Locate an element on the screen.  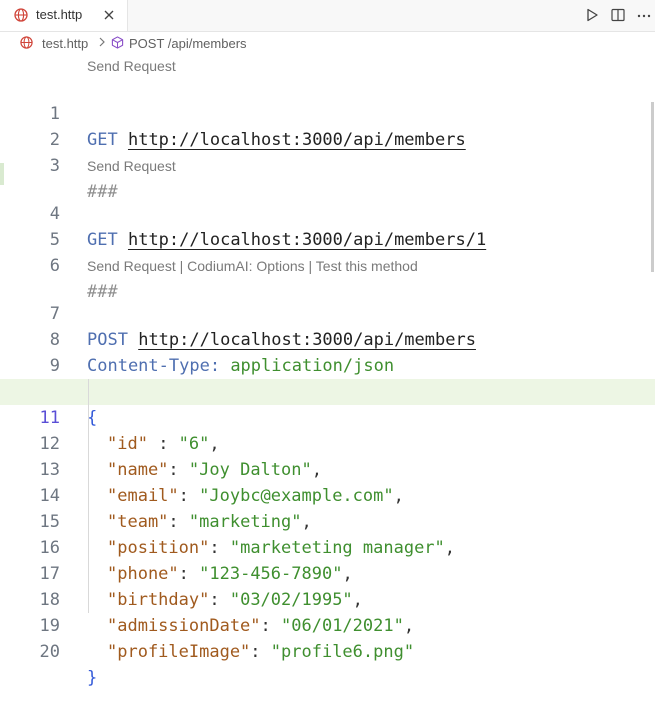
code-line: 1 GET http://localhost:3000/api/members is located at coordinates (327, 112).